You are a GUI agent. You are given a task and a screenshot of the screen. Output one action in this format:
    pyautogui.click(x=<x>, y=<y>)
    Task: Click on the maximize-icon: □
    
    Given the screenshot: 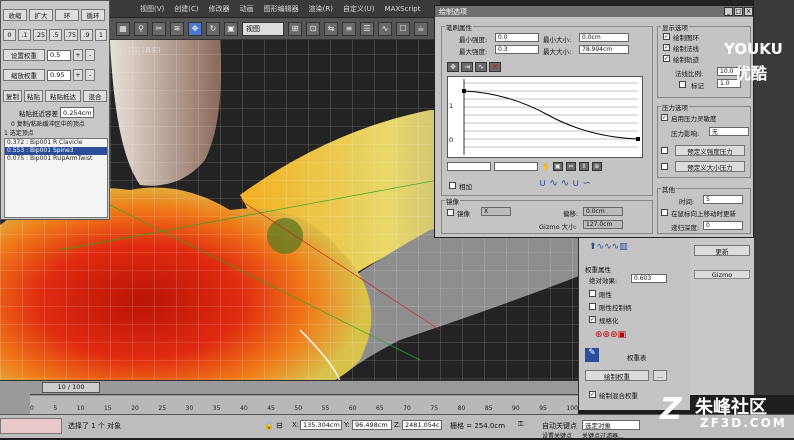 What is the action you would take?
    pyautogui.click(x=738, y=11)
    